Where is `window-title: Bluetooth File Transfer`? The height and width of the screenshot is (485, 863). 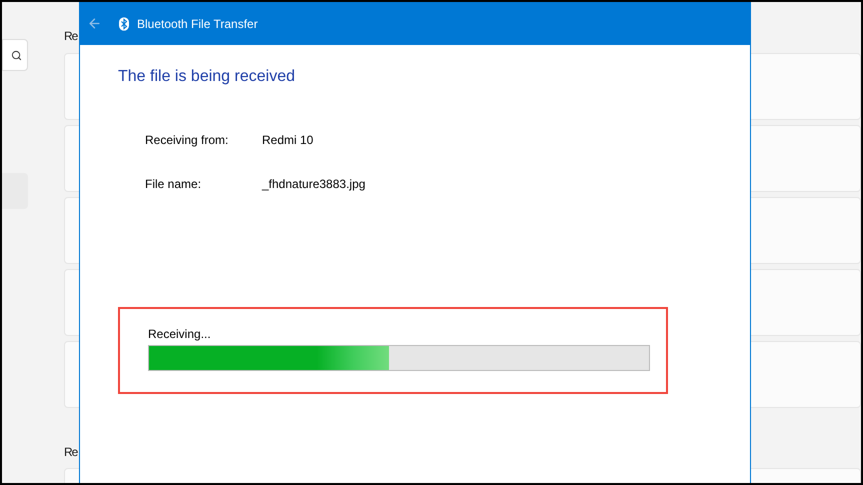 window-title: Bluetooth File Transfer is located at coordinates (197, 24).